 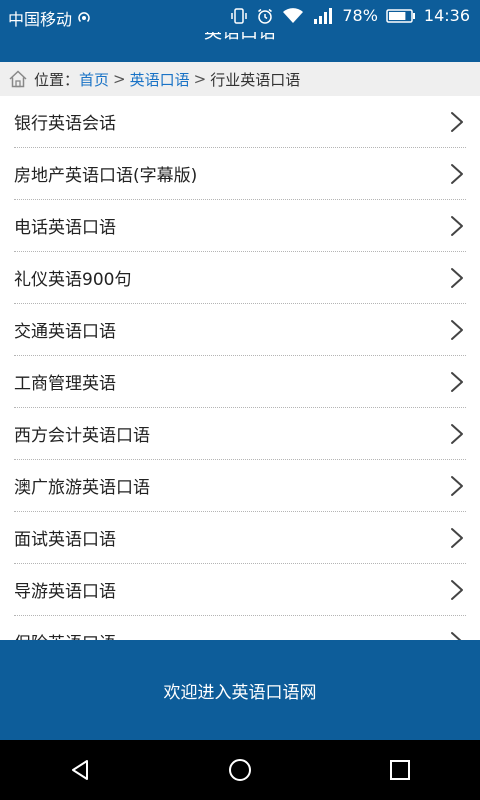 I want to click on recents-button, so click(x=400, y=770).